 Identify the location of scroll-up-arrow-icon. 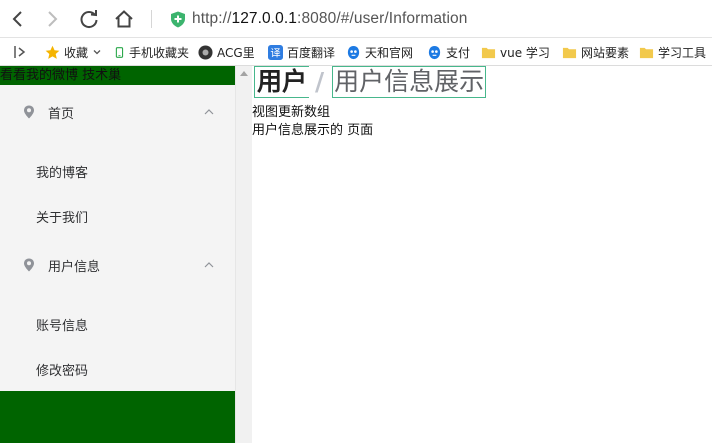
(244, 73).